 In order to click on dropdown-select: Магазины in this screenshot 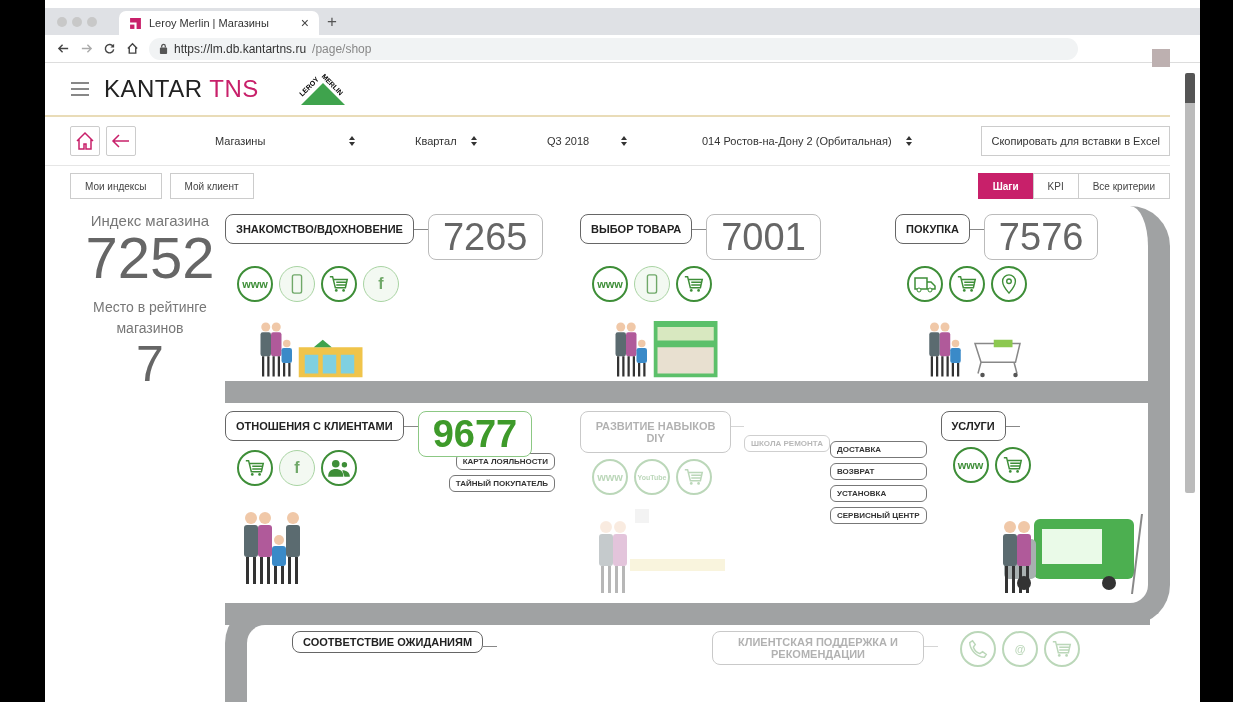, I will do `click(285, 141)`.